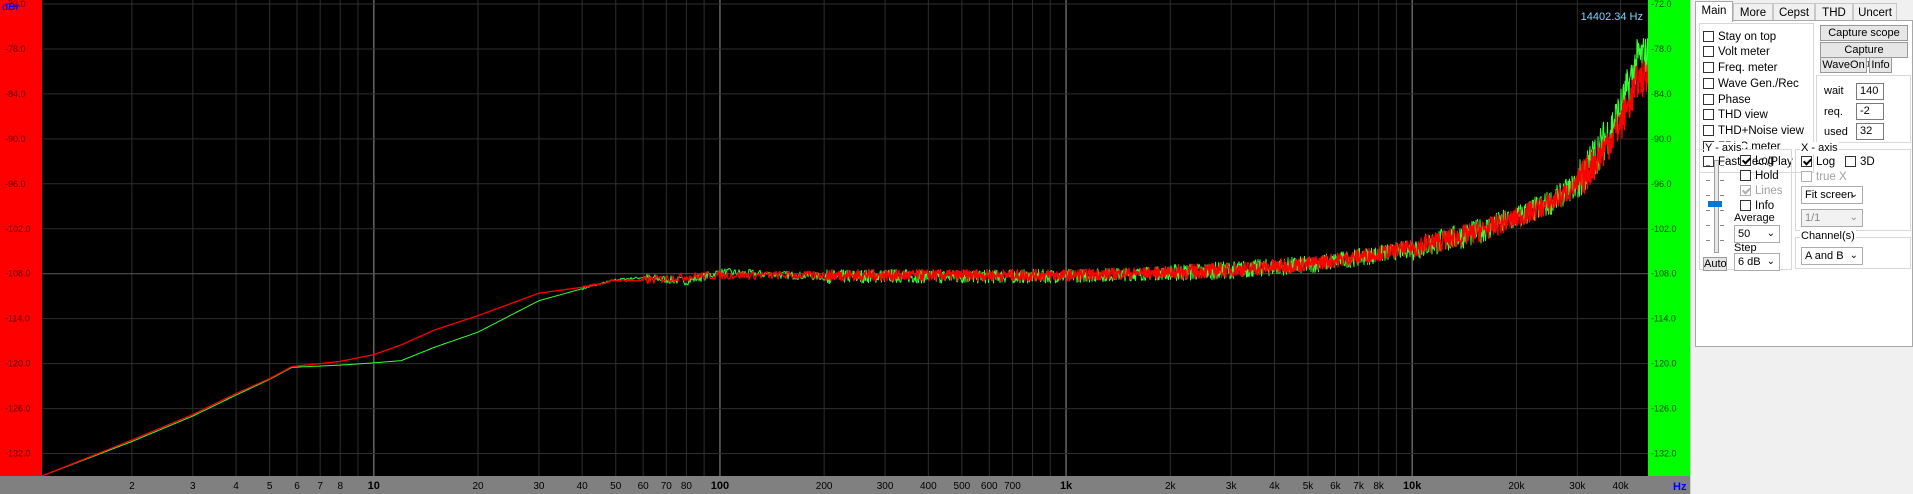  What do you see at coordinates (193, 486) in the screenshot?
I see `x-tick-label: 3` at bounding box center [193, 486].